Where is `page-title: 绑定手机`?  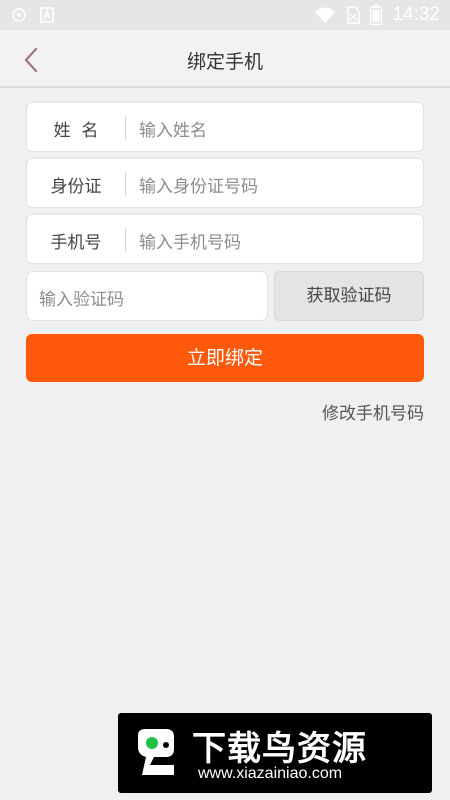
page-title: 绑定手机 is located at coordinates (224, 62).